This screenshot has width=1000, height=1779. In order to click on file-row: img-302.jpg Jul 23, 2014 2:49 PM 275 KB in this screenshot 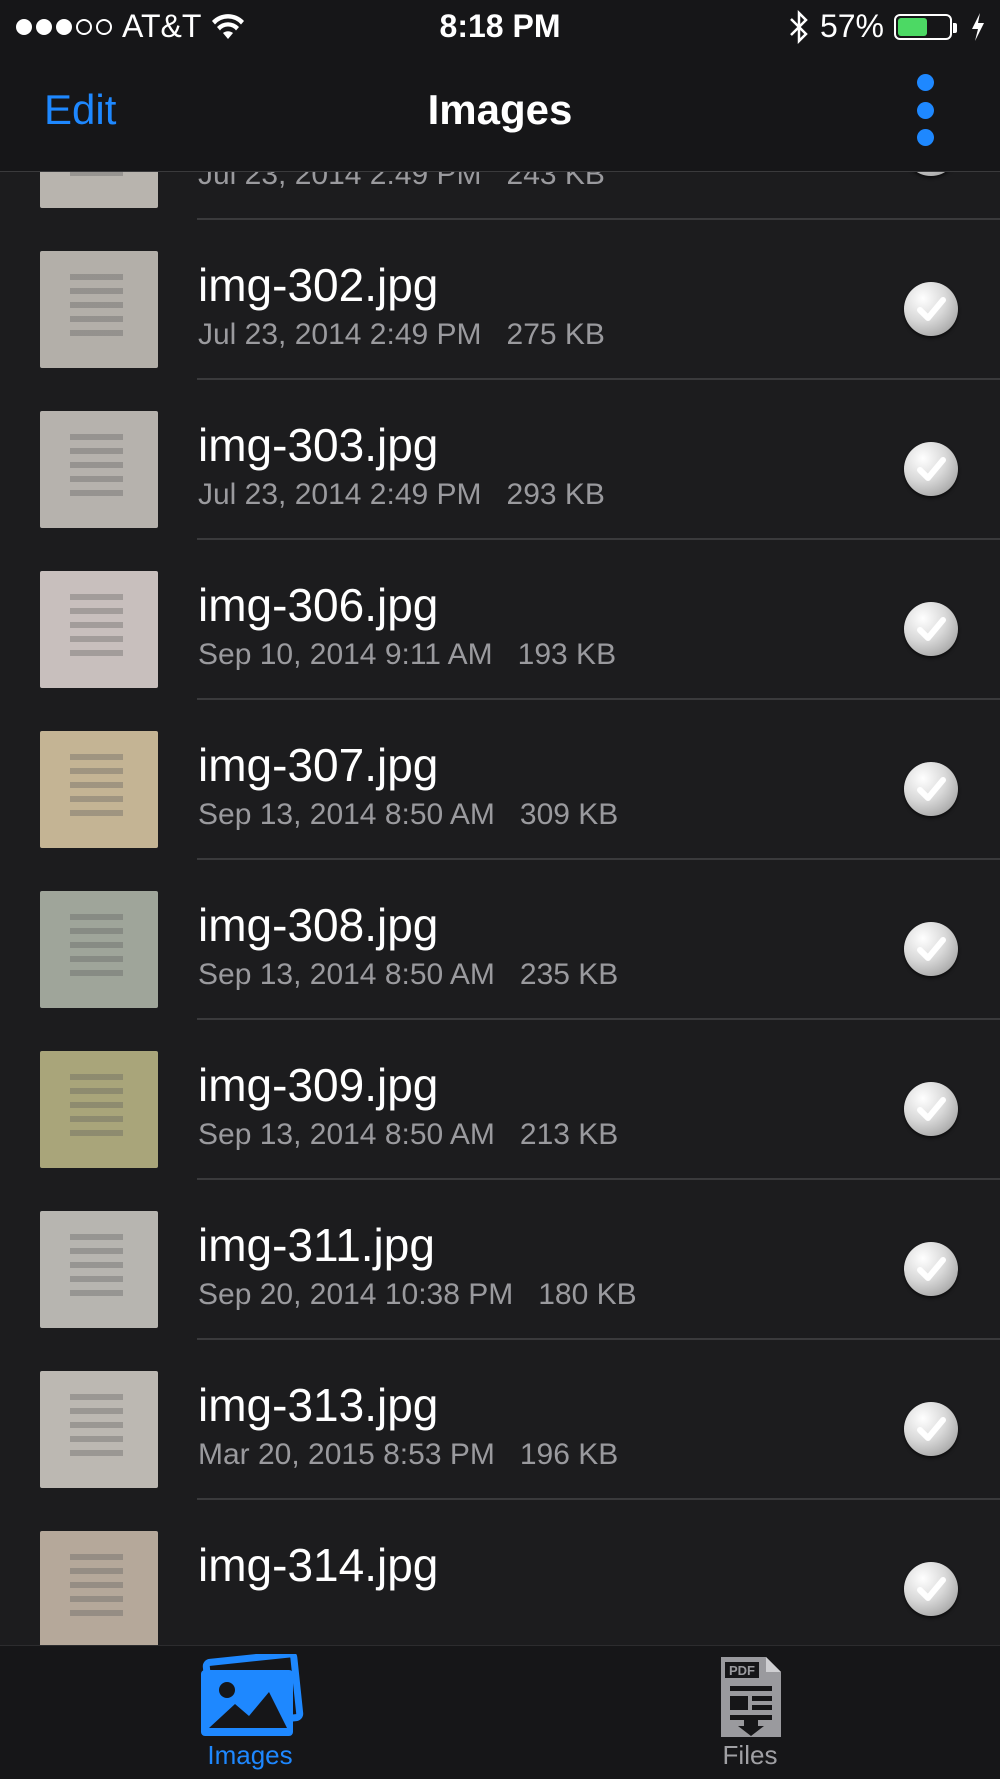, I will do `click(500, 300)`.